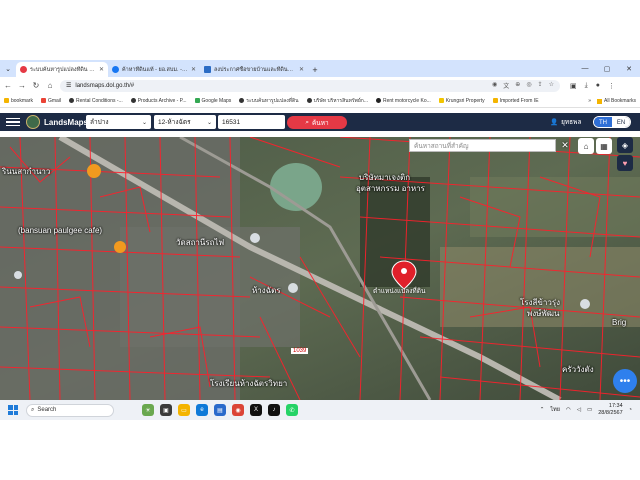 The image size is (640, 480). Describe the element at coordinates (585, 68) in the screenshot. I see `minimize-icon: —` at that location.